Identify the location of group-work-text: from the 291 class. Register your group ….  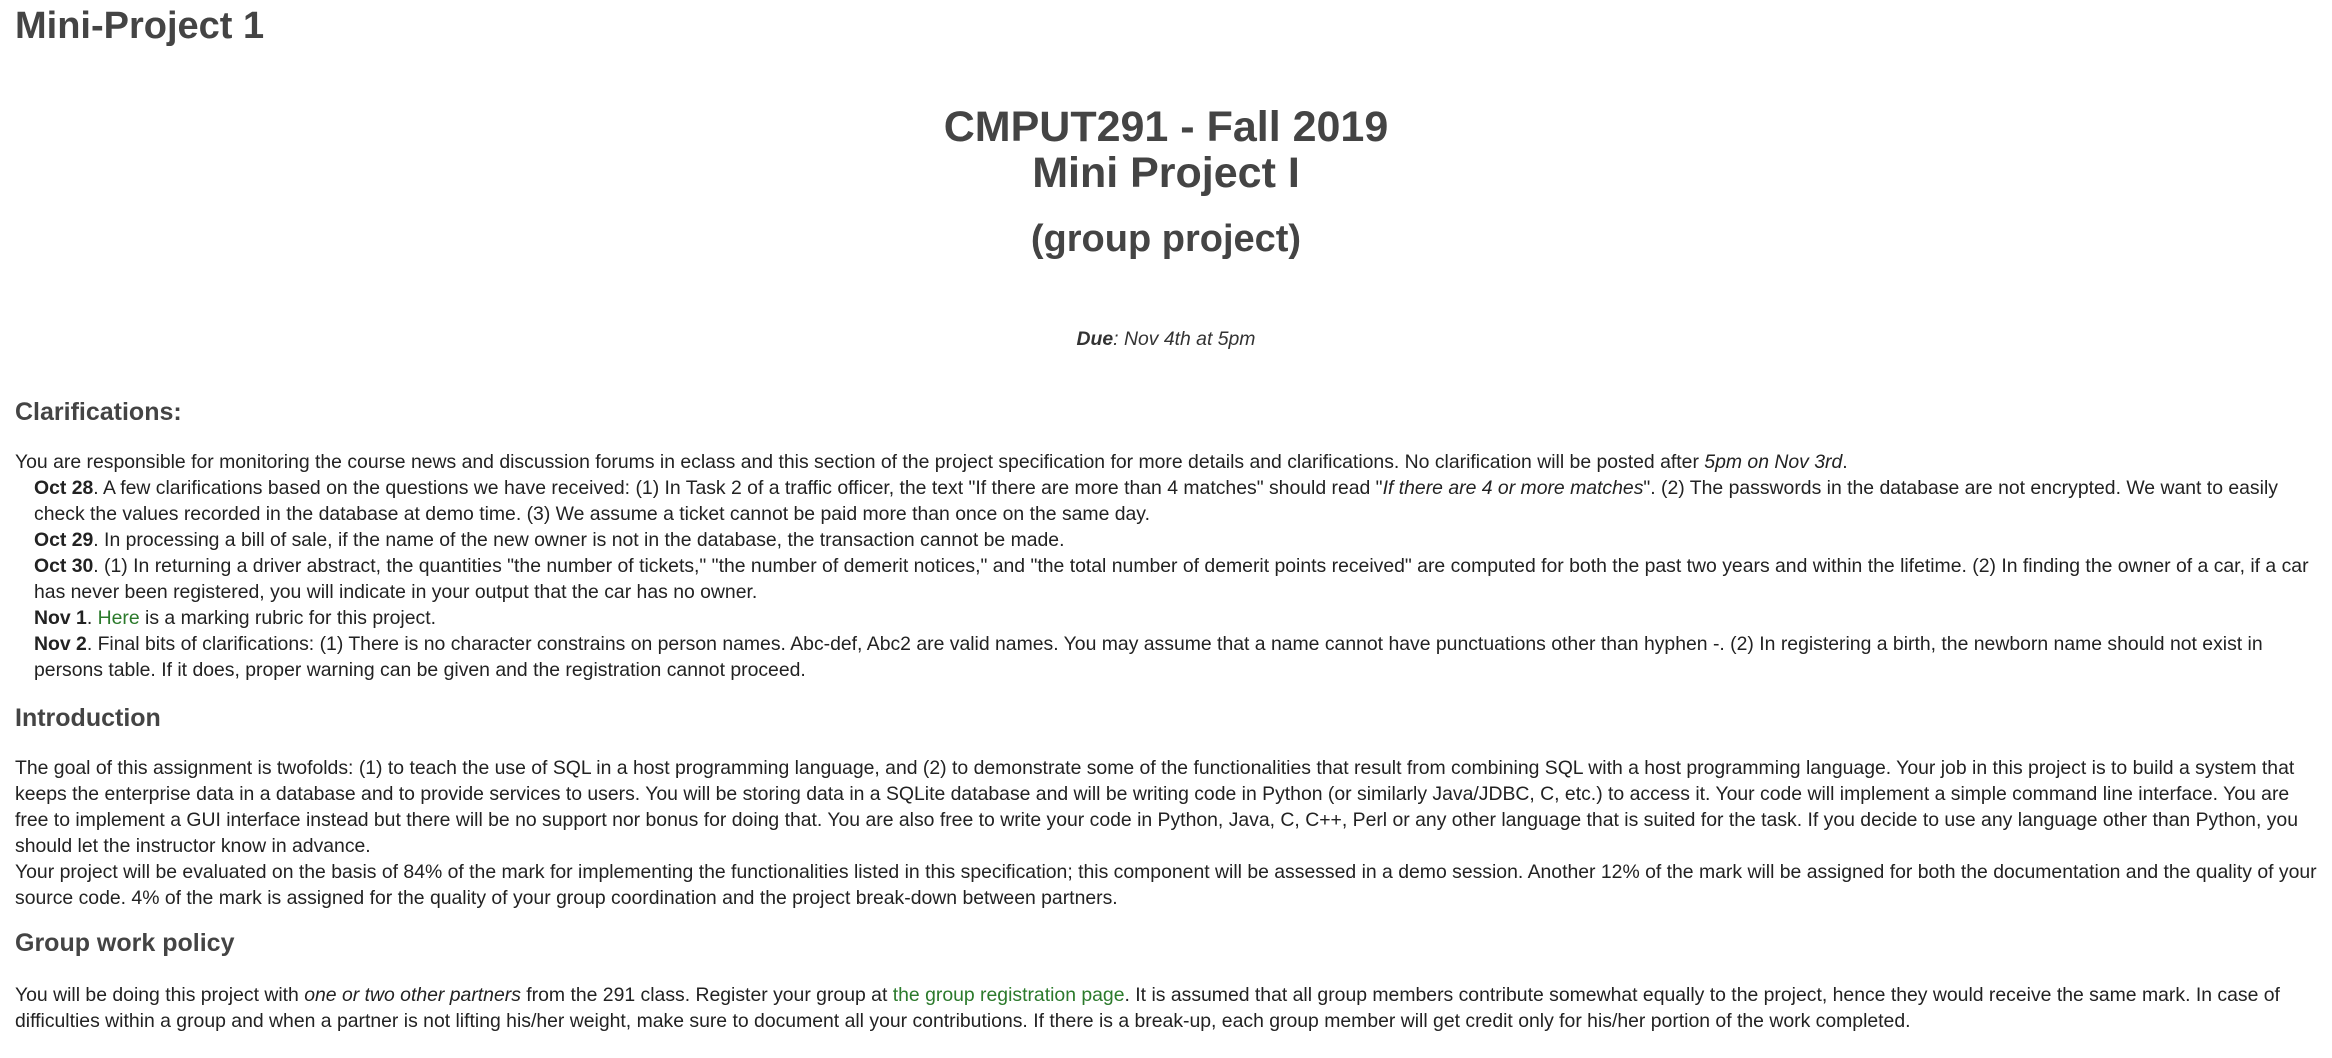
(706, 995).